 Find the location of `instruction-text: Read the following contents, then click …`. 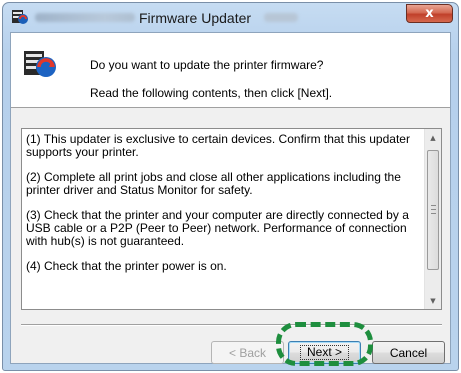

instruction-text: Read the following contents, then click … is located at coordinates (211, 93).